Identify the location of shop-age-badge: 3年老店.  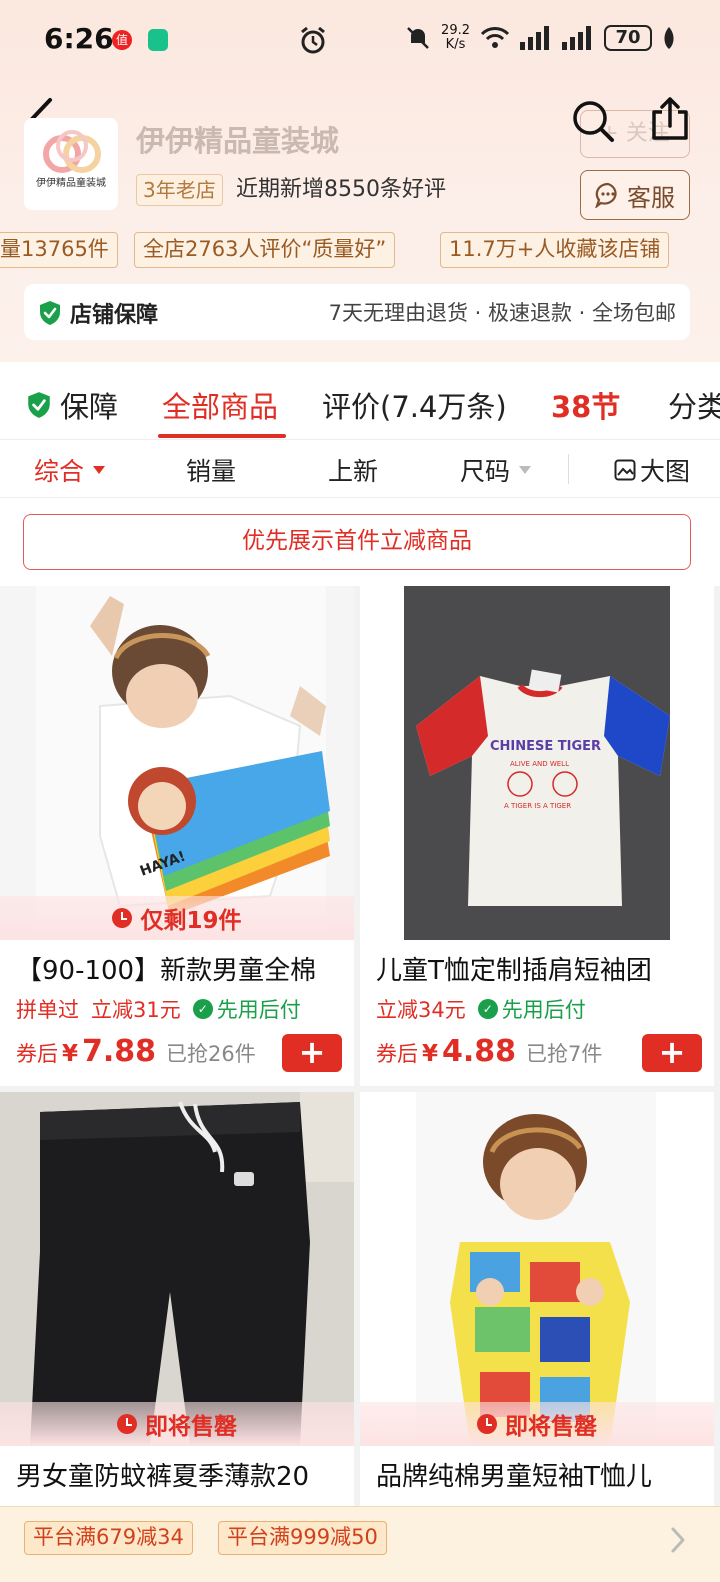
(179, 190).